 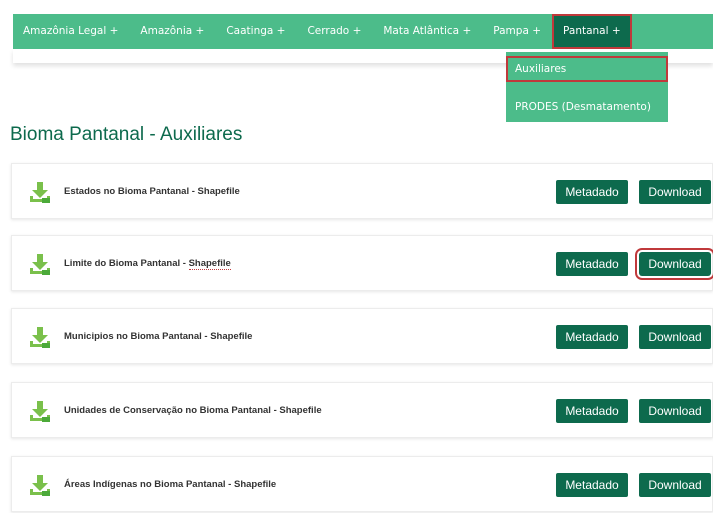 I want to click on card-label: Estados no Bioma Pantanal - Shapefile, so click(x=152, y=191).